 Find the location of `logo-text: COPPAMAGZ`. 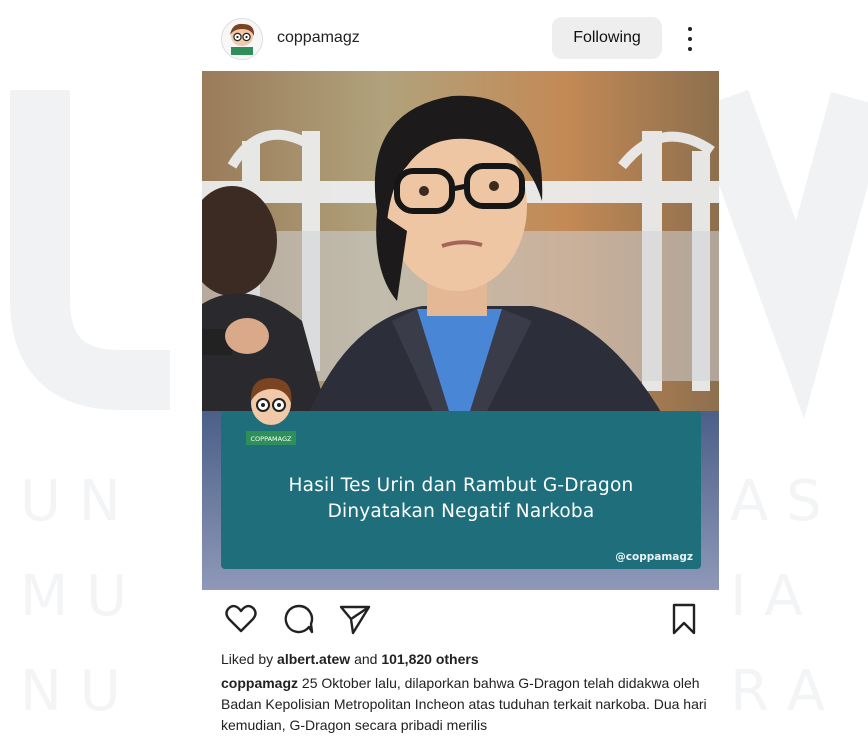

logo-text: COPPAMAGZ is located at coordinates (272, 439).